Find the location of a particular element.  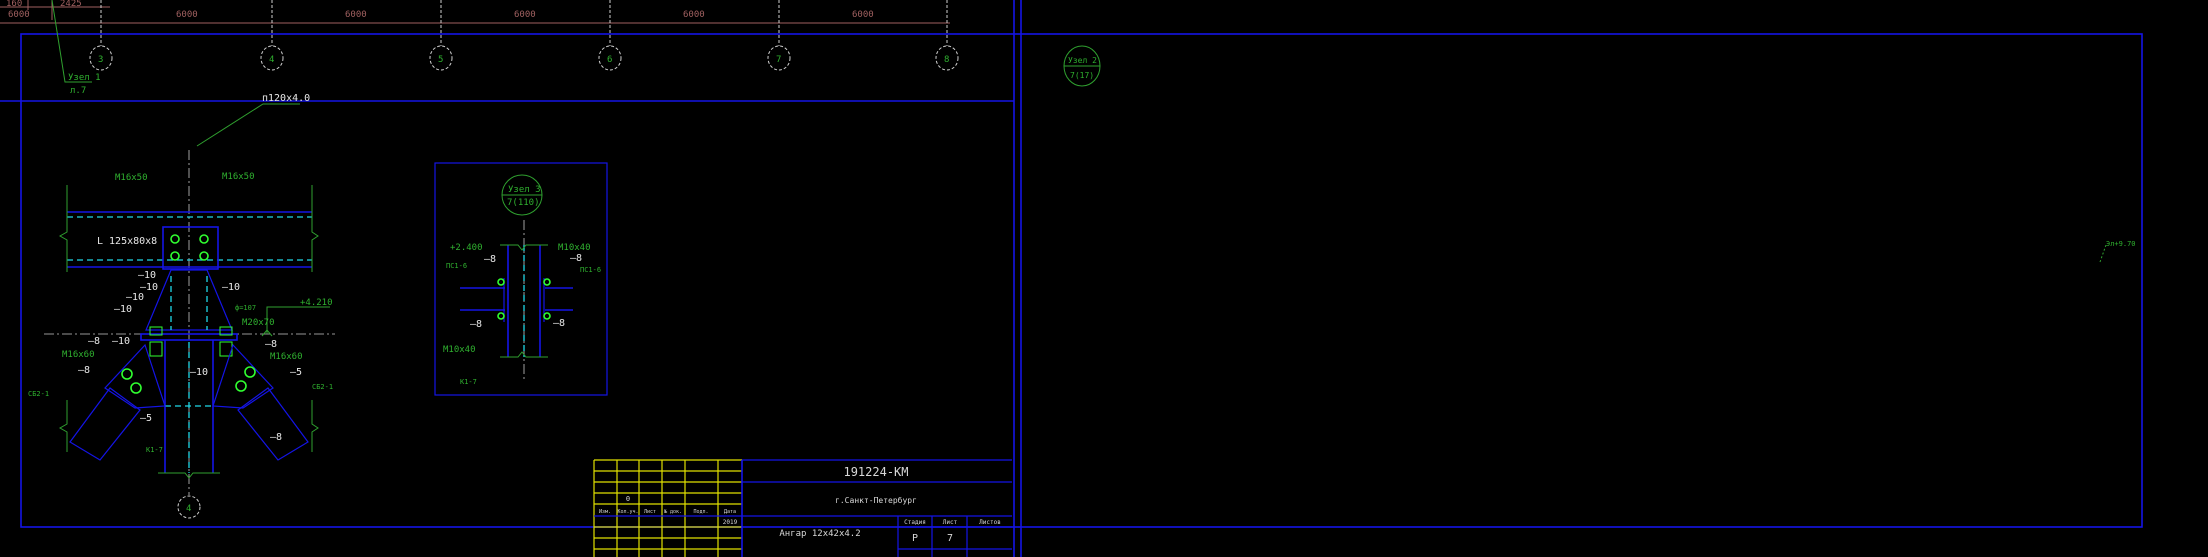

axis-marker-3: 3 is located at coordinates (101, 35).